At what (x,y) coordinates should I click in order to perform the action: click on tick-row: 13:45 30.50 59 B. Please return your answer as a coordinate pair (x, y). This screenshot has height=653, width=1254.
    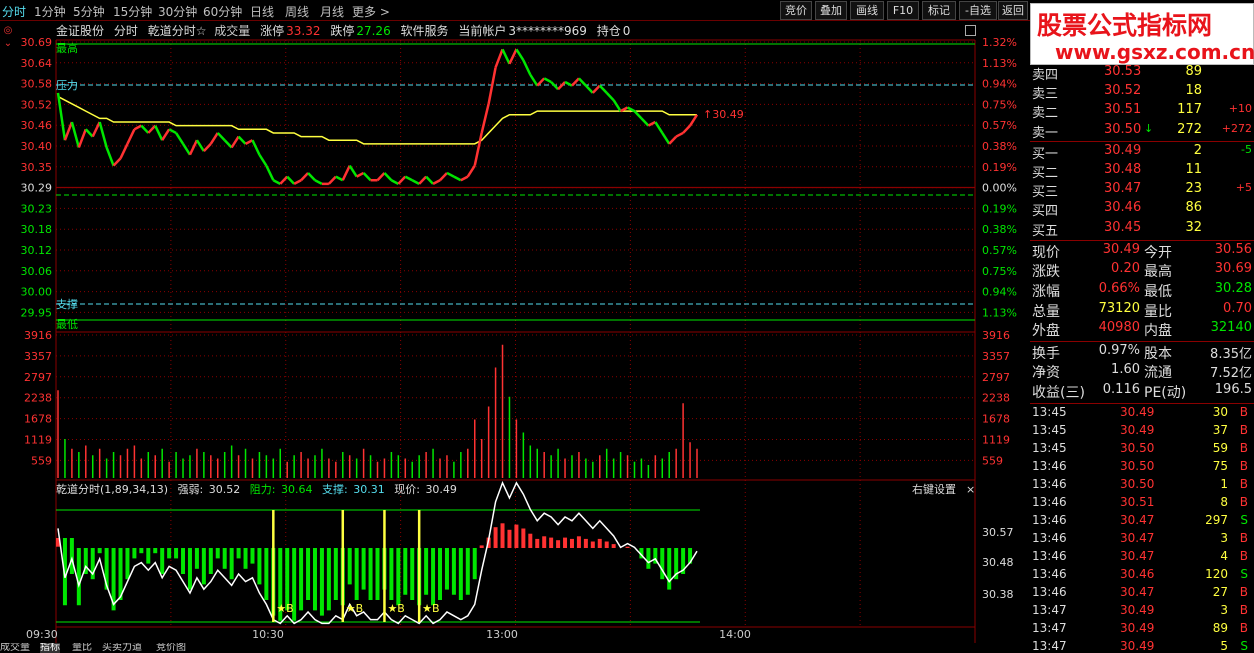
    Looking at the image, I should click on (1142, 450).